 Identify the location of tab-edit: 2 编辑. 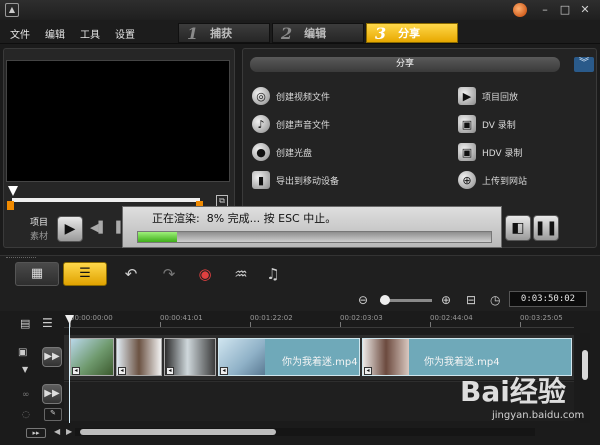
(318, 33).